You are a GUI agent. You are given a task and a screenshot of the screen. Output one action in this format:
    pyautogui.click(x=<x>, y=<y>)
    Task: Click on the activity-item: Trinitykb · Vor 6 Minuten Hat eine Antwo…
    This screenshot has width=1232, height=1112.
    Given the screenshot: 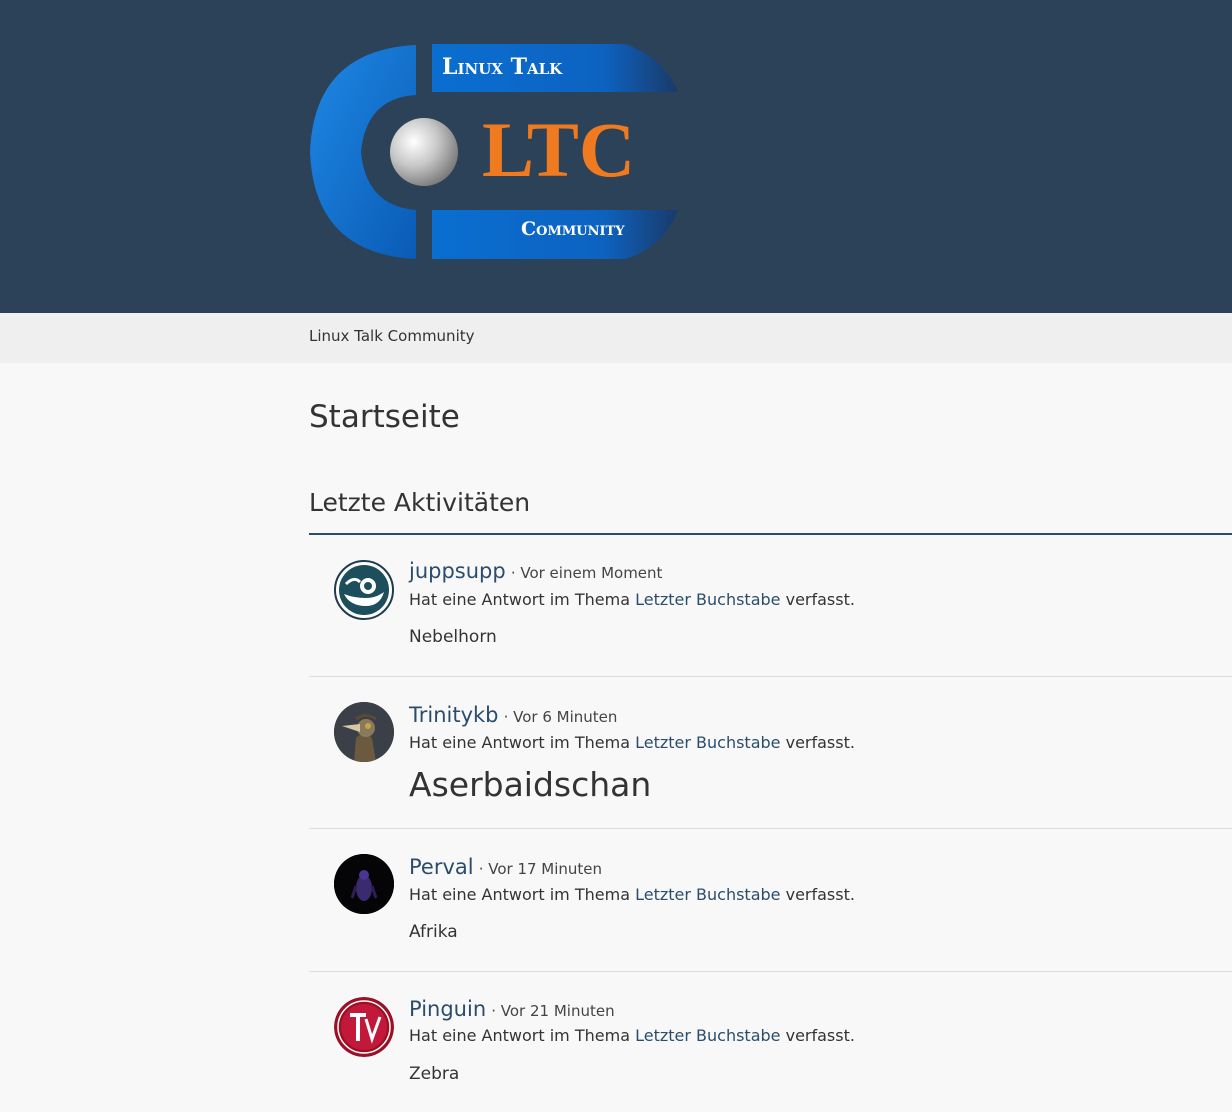 What is the action you would take?
    pyautogui.click(x=770, y=753)
    